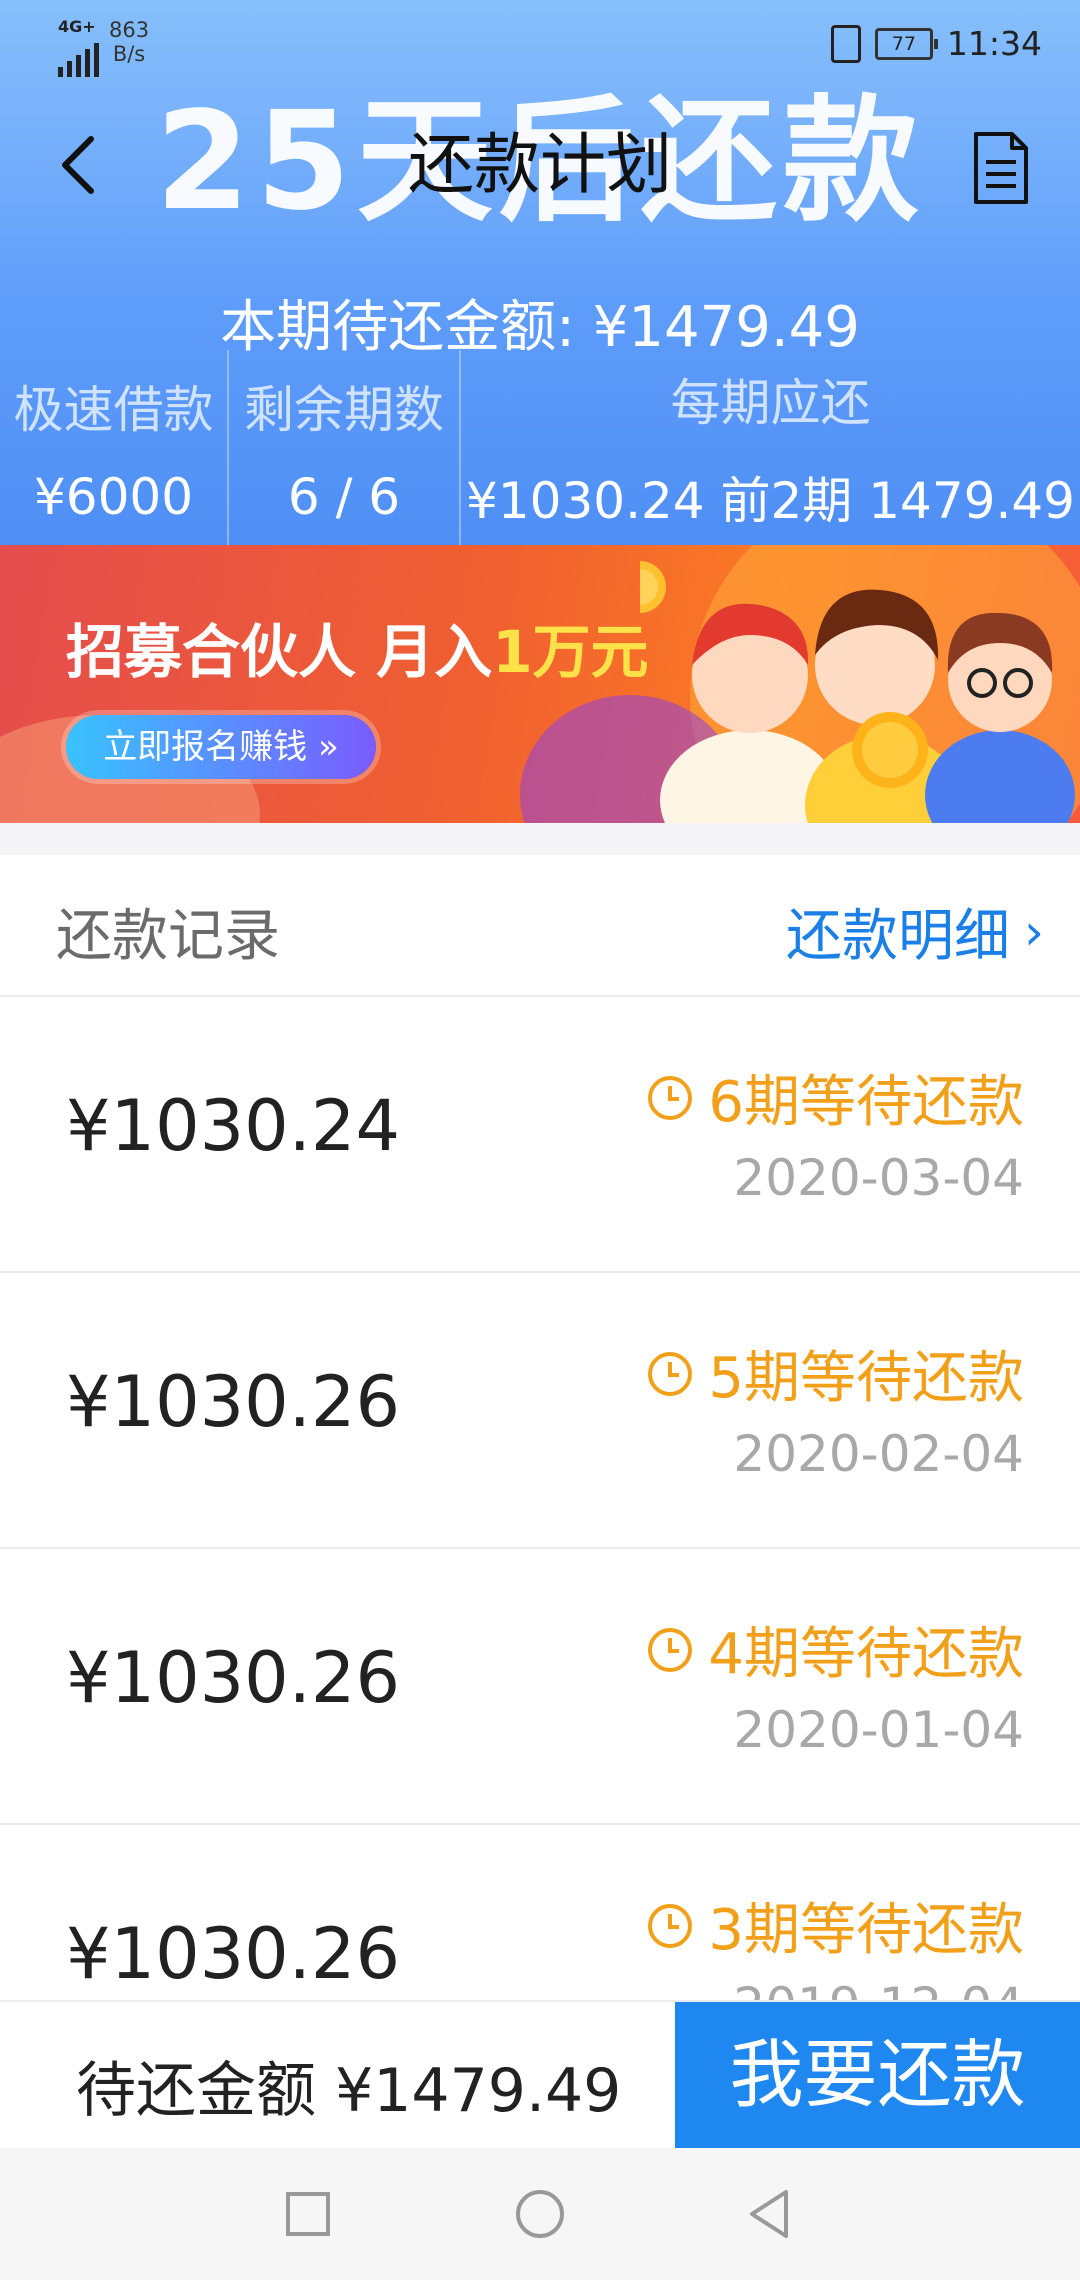  I want to click on home-icon, so click(540, 2214).